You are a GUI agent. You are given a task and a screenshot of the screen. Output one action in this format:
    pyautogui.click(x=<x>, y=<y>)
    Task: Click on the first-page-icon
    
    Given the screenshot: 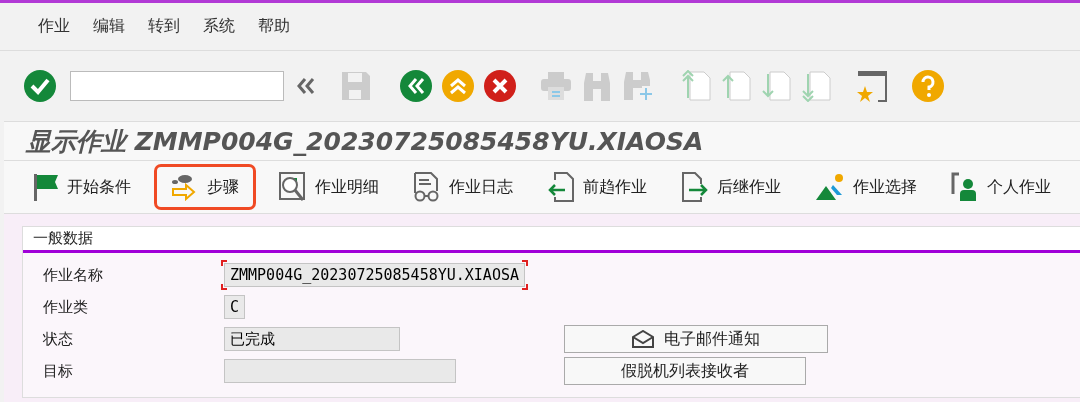 What is the action you would take?
    pyautogui.click(x=697, y=86)
    